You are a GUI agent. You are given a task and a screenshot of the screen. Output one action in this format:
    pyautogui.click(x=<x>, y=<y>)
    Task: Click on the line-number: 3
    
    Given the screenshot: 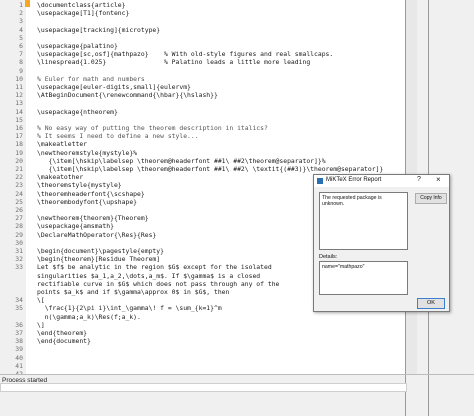 What is the action you would take?
    pyautogui.click(x=21, y=21)
    